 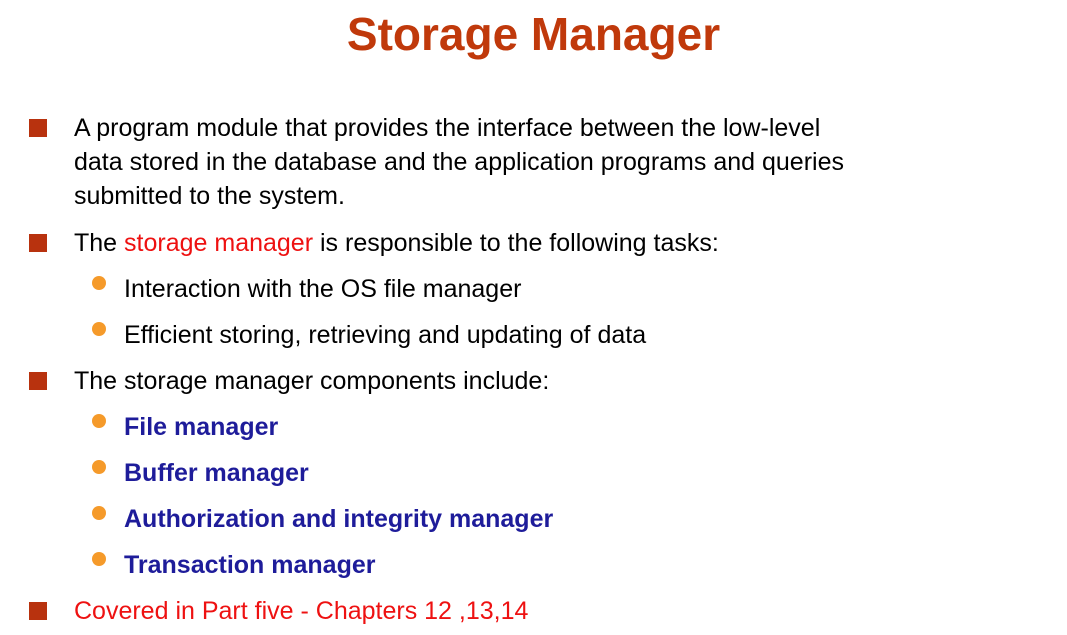 What do you see at coordinates (99, 243) in the screenshot?
I see `bullet-2-prefix: The` at bounding box center [99, 243].